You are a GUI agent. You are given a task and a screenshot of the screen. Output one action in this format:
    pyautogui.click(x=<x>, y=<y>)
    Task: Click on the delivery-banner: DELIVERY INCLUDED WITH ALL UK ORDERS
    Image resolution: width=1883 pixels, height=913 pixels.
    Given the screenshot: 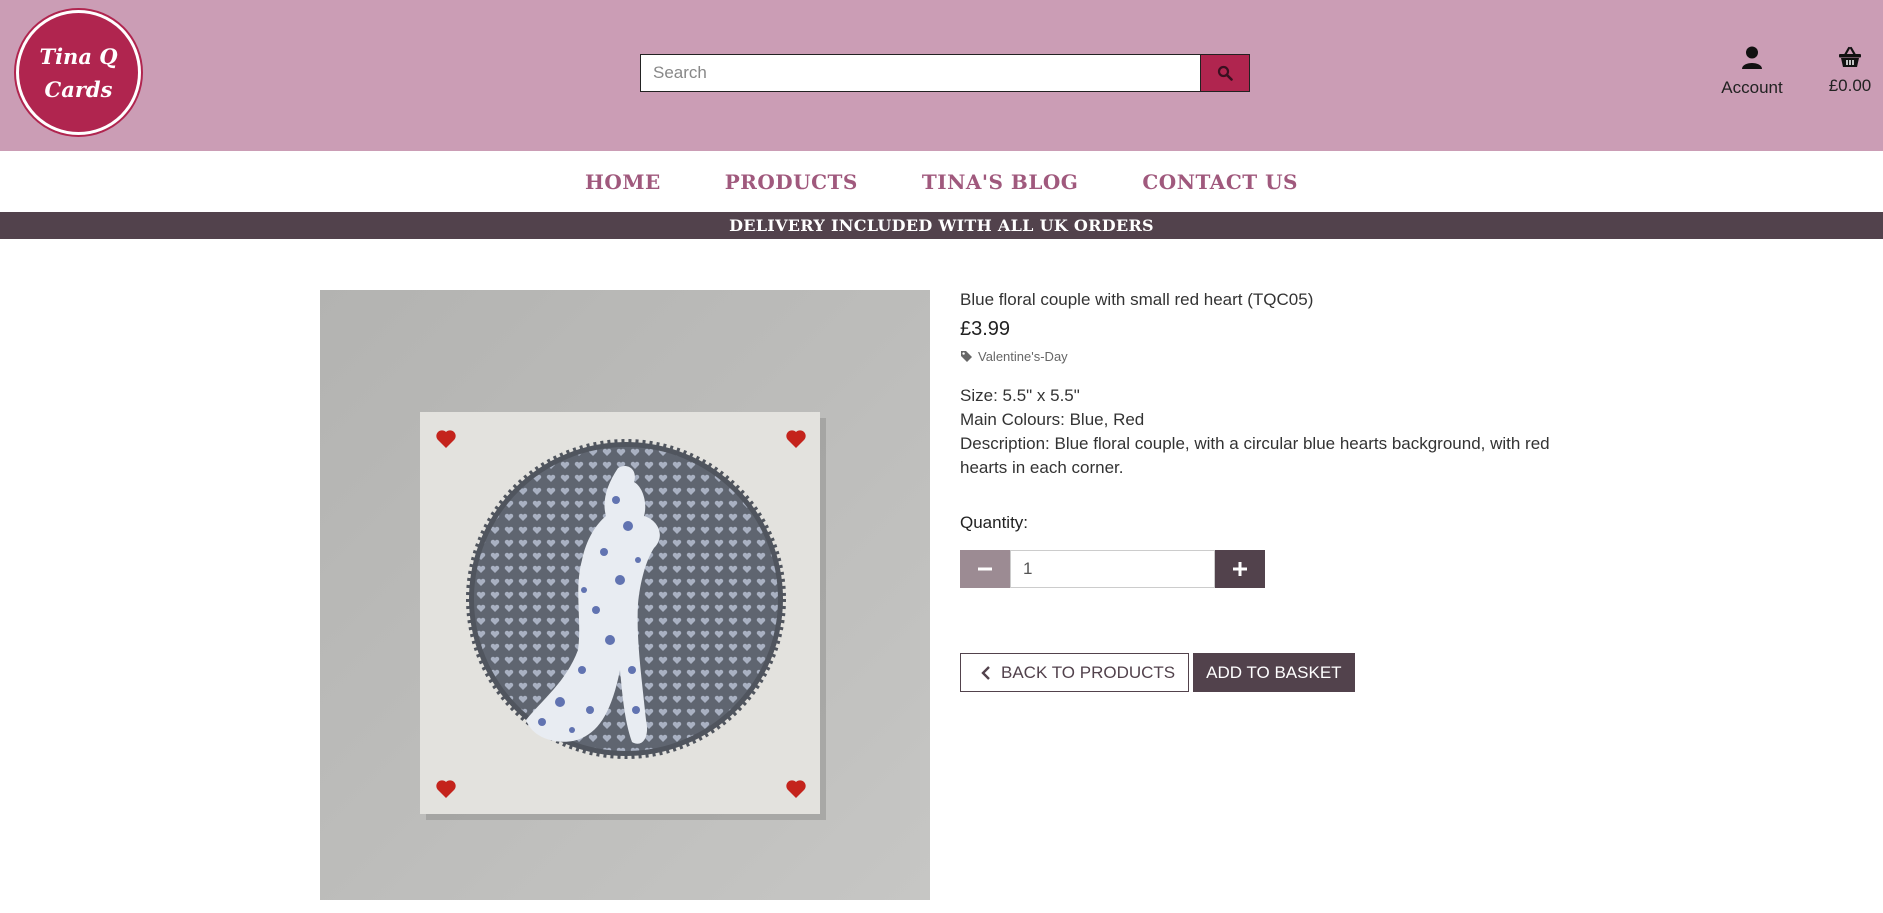 What is the action you would take?
    pyautogui.click(x=941, y=225)
    